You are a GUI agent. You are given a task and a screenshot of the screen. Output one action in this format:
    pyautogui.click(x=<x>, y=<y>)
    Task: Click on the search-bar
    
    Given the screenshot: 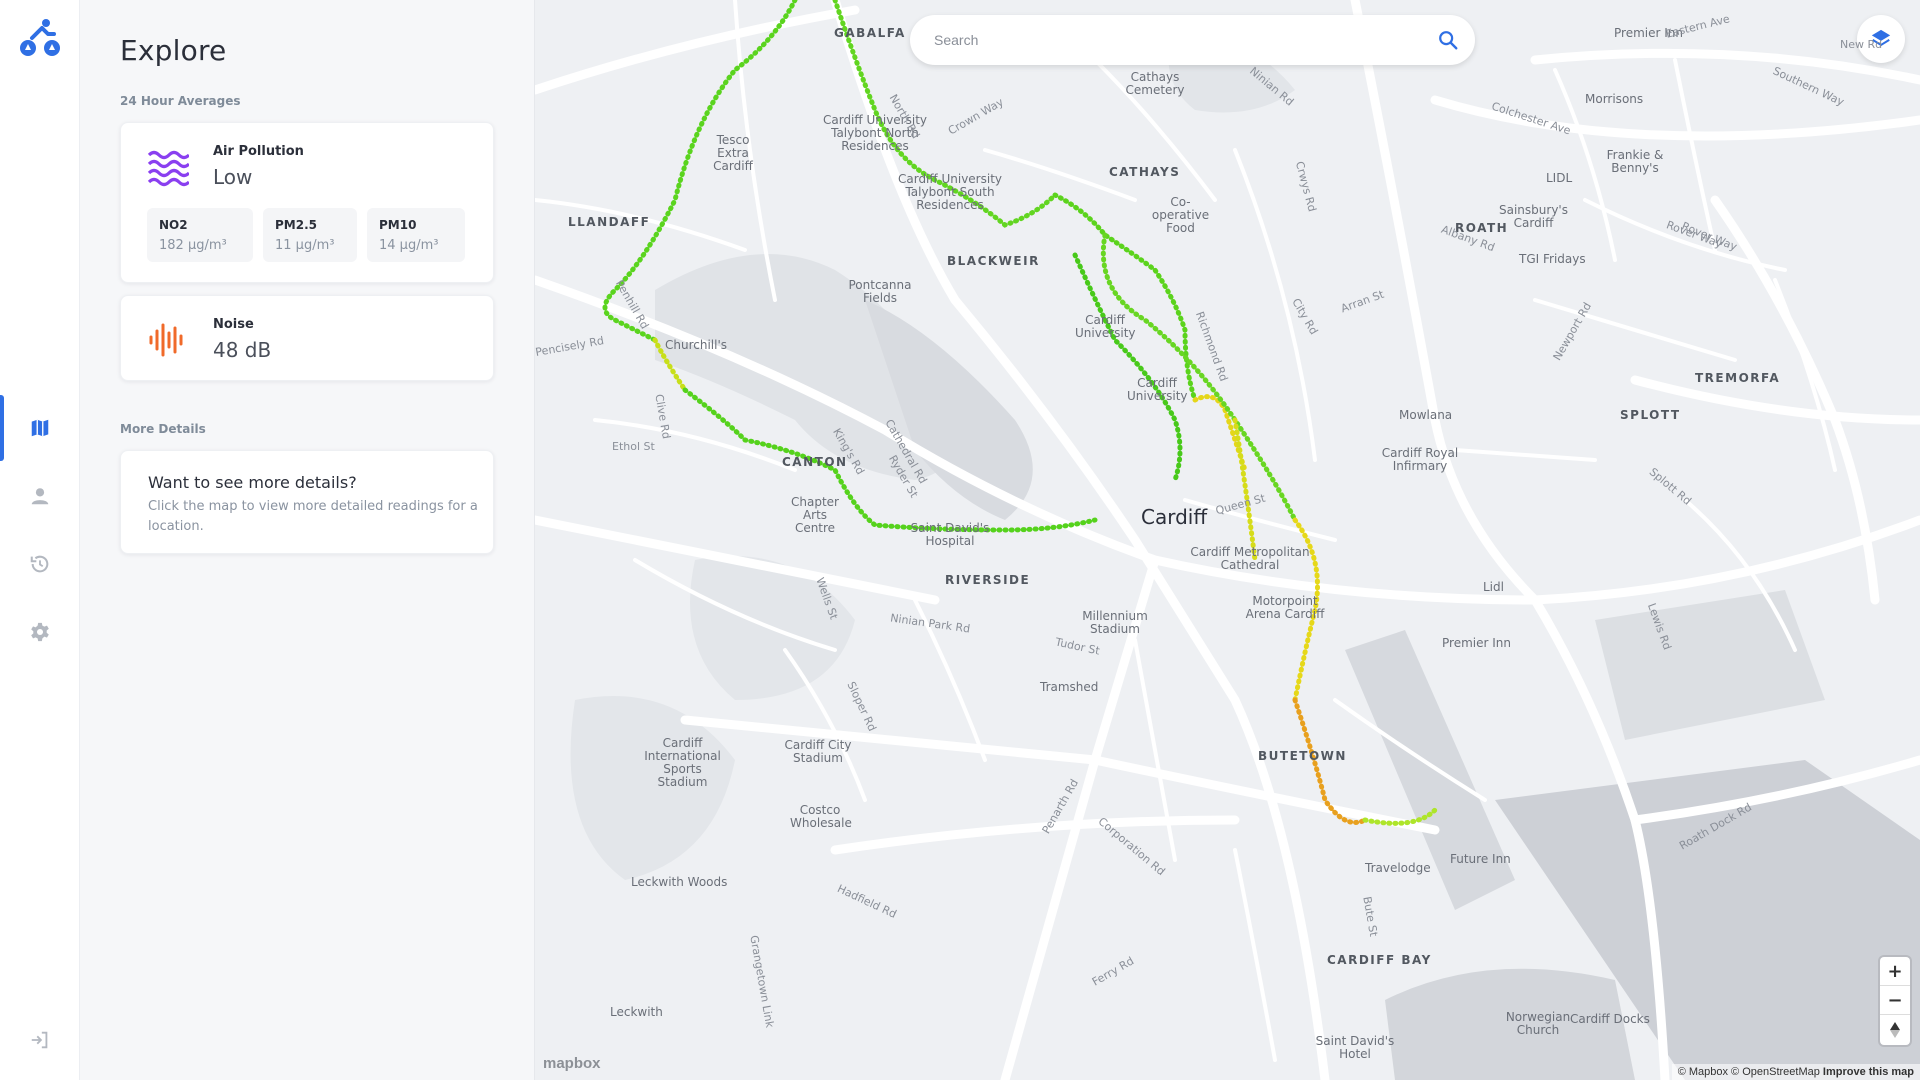 What is the action you would take?
    pyautogui.click(x=1192, y=40)
    